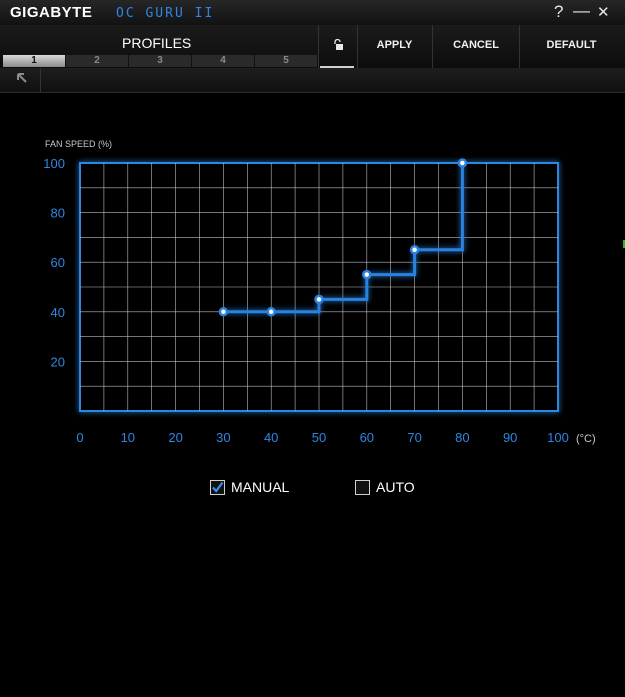 Image resolution: width=625 pixels, height=697 pixels. I want to click on check-icon, so click(218, 487).